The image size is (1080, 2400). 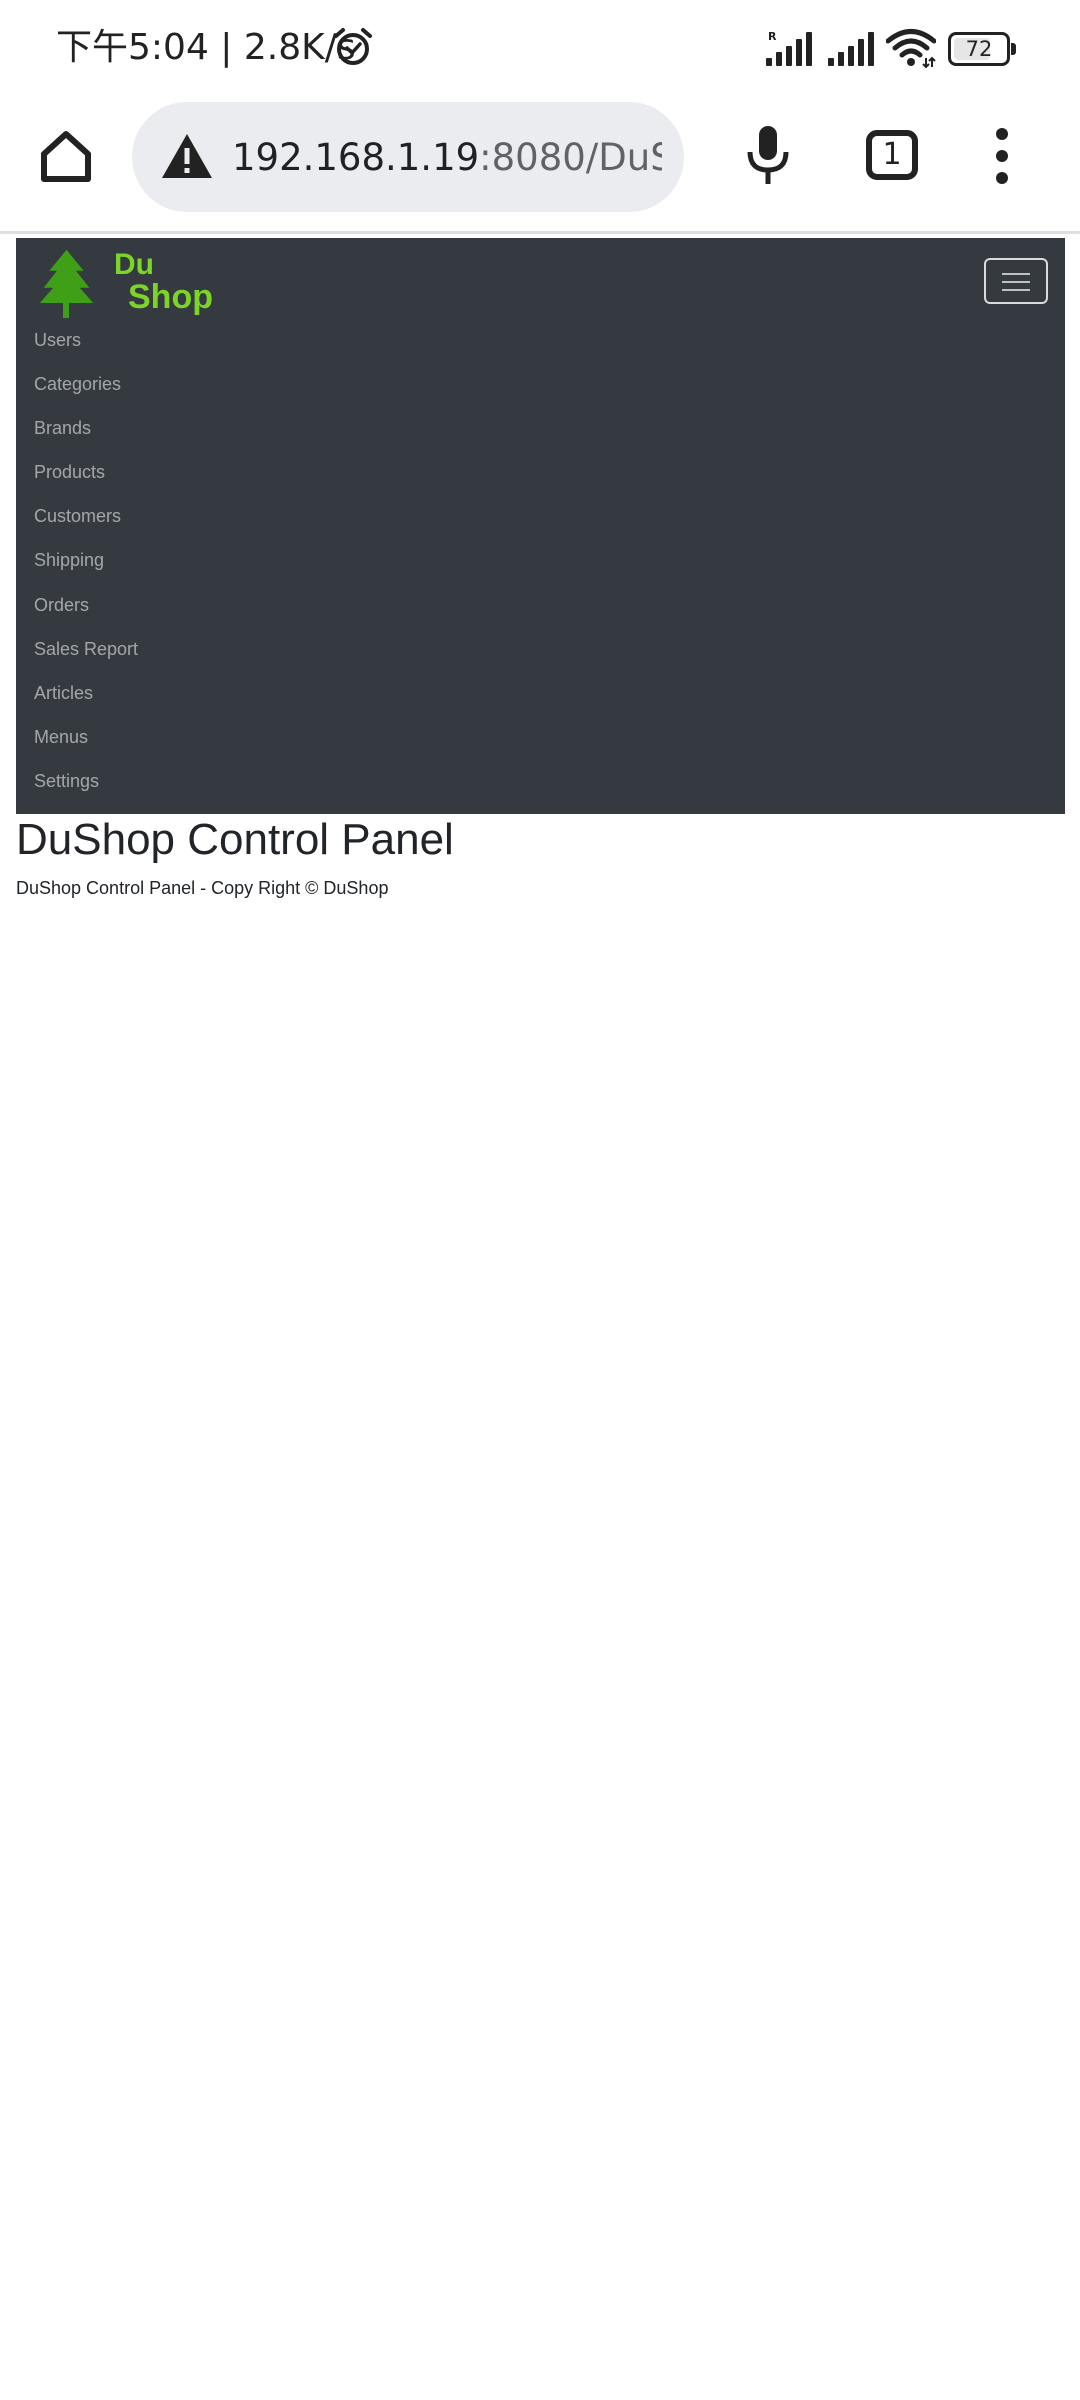 I want to click on nav-link-customers: Customers, so click(x=540, y=516).